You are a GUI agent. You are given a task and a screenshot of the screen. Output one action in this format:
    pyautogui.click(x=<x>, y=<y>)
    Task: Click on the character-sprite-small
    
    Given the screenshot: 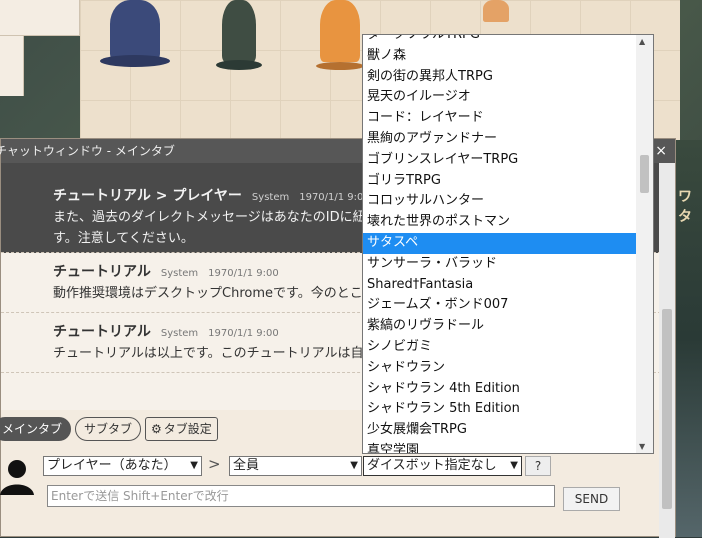 What is the action you would take?
    pyautogui.click(x=495, y=15)
    